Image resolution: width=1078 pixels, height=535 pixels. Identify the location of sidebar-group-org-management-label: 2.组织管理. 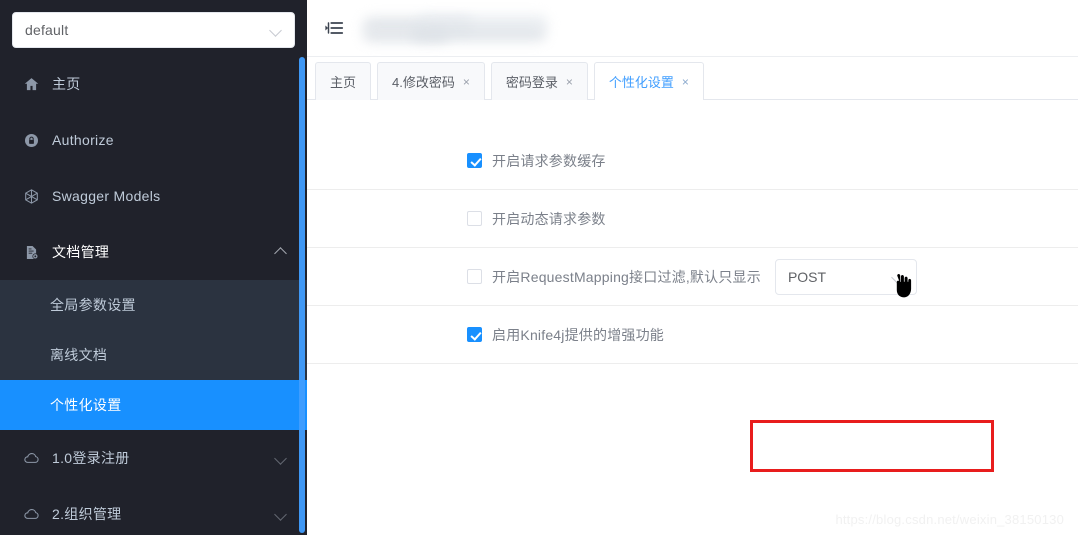
(87, 514).